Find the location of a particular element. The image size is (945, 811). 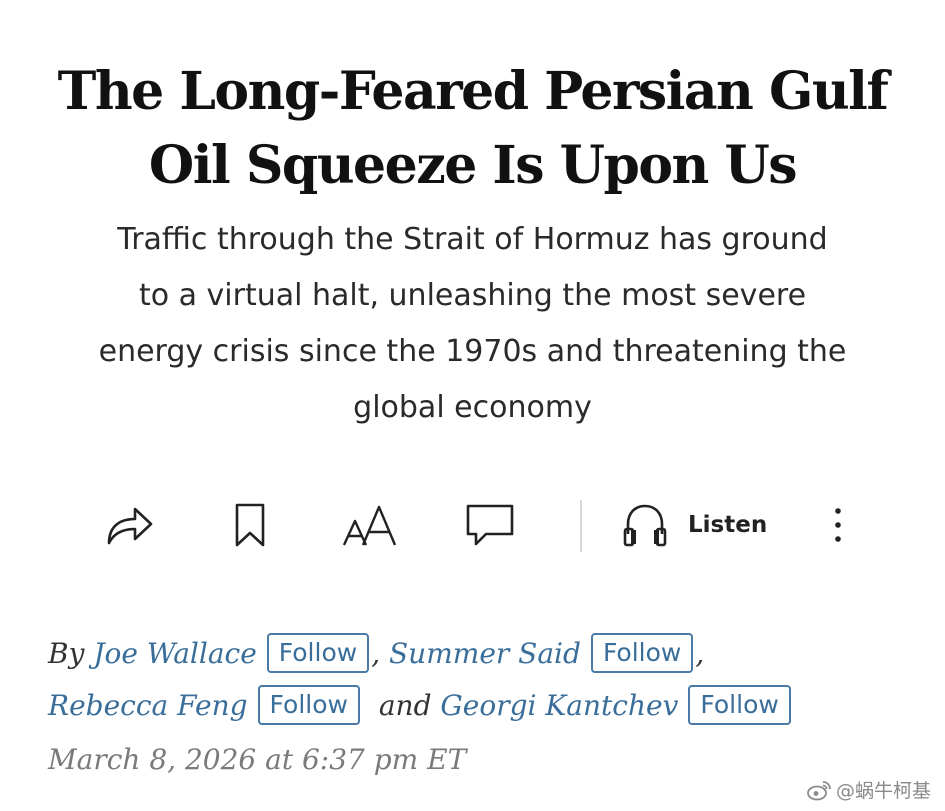

listen-button: Listen is located at coordinates (705, 525).